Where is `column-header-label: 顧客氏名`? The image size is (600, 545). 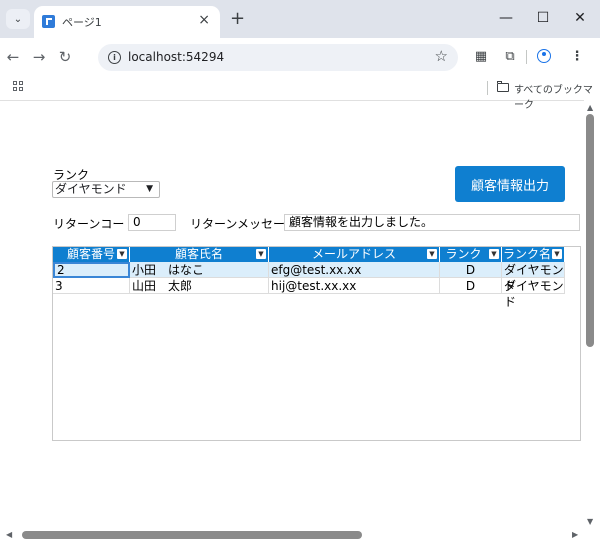 column-header-label: 顧客氏名 is located at coordinates (198, 254).